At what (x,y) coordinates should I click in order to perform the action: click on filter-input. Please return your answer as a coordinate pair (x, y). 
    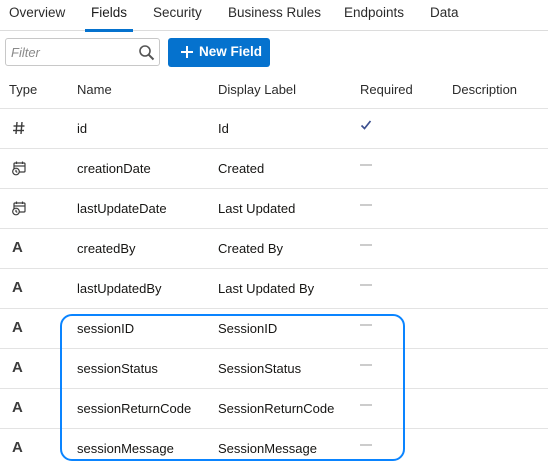
    Looking at the image, I should click on (71, 52).